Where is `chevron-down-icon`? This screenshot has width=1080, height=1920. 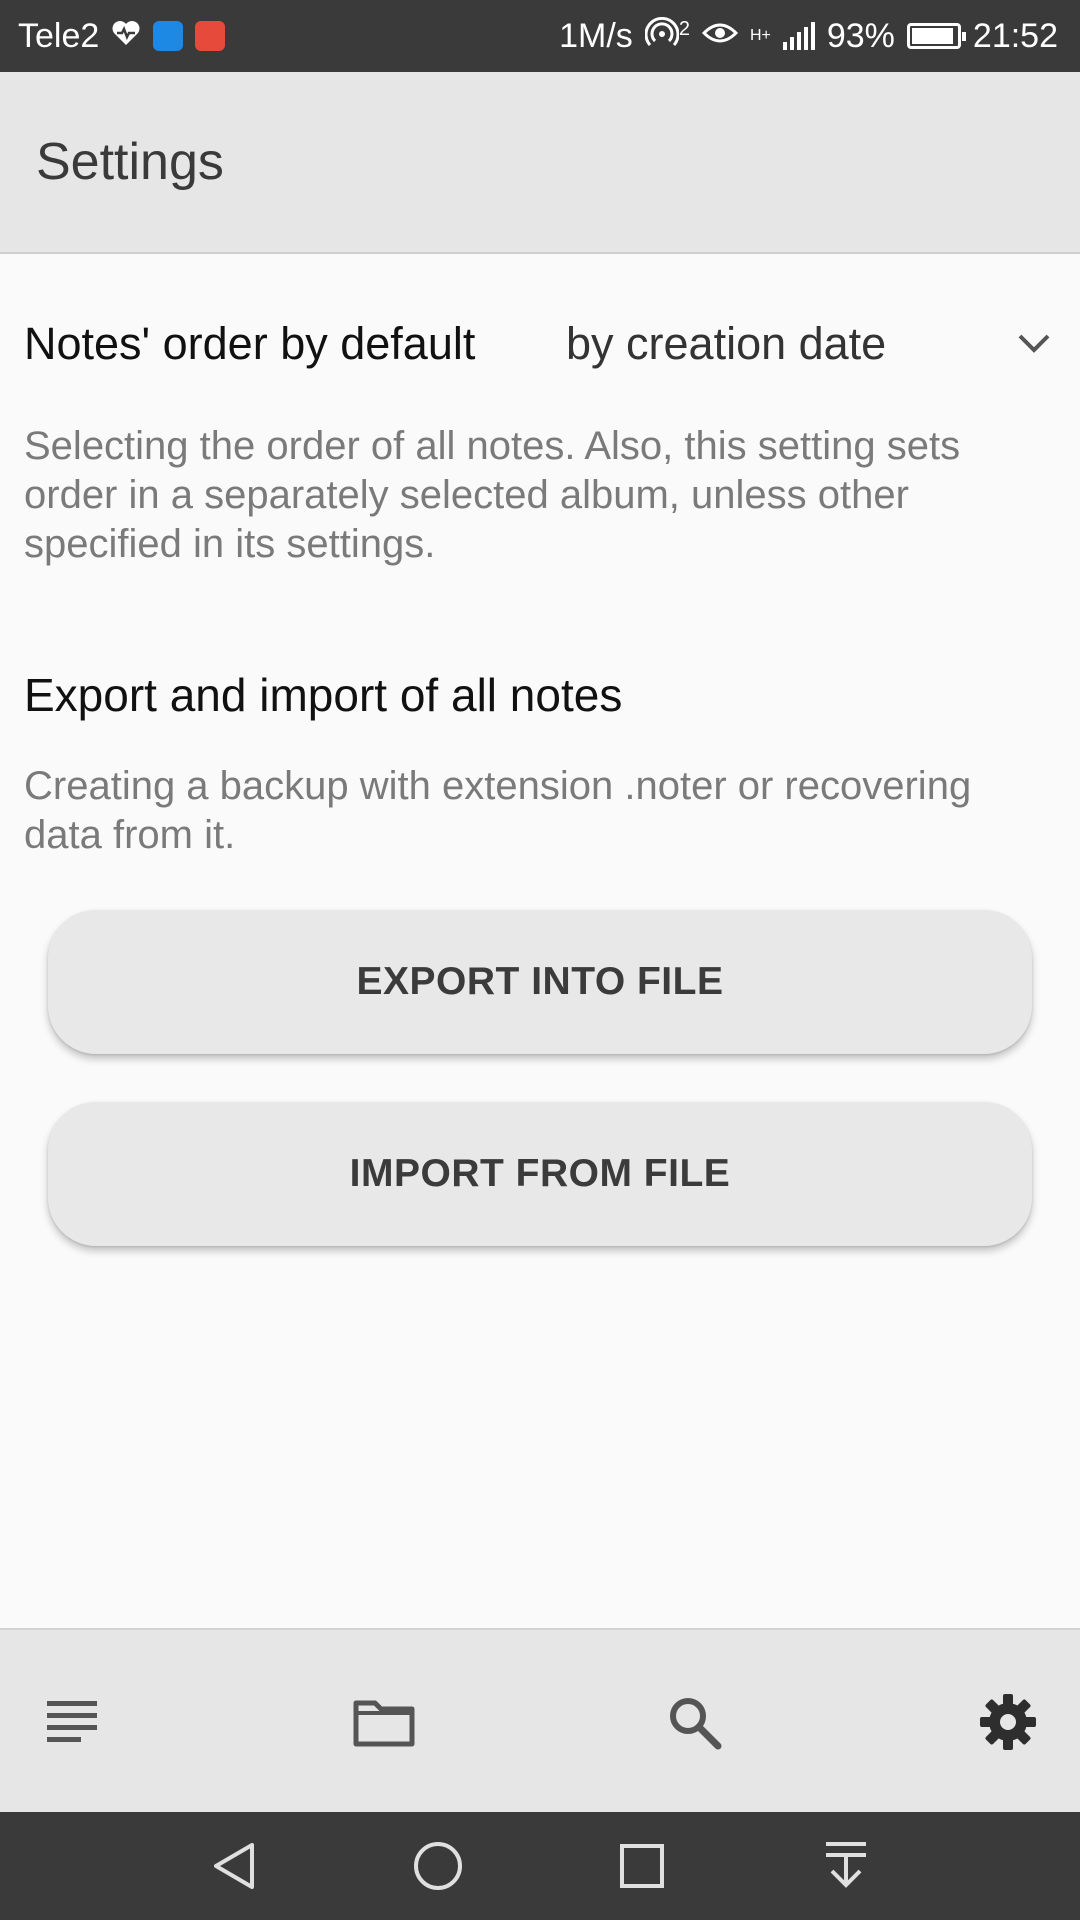
chevron-down-icon is located at coordinates (1034, 343).